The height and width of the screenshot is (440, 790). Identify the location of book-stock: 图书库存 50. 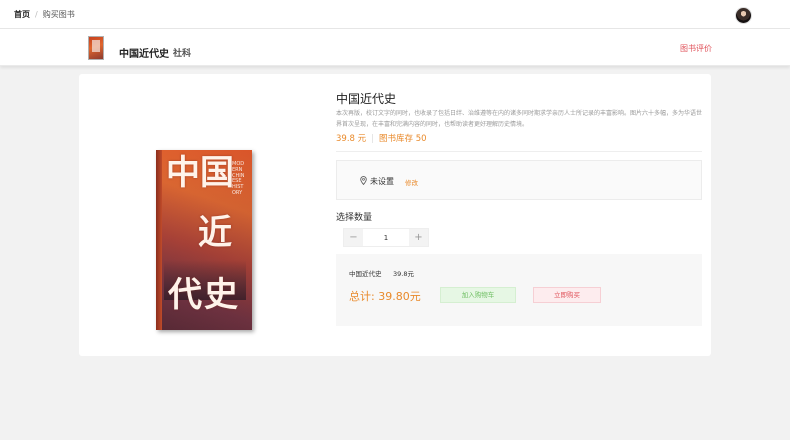
(403, 139).